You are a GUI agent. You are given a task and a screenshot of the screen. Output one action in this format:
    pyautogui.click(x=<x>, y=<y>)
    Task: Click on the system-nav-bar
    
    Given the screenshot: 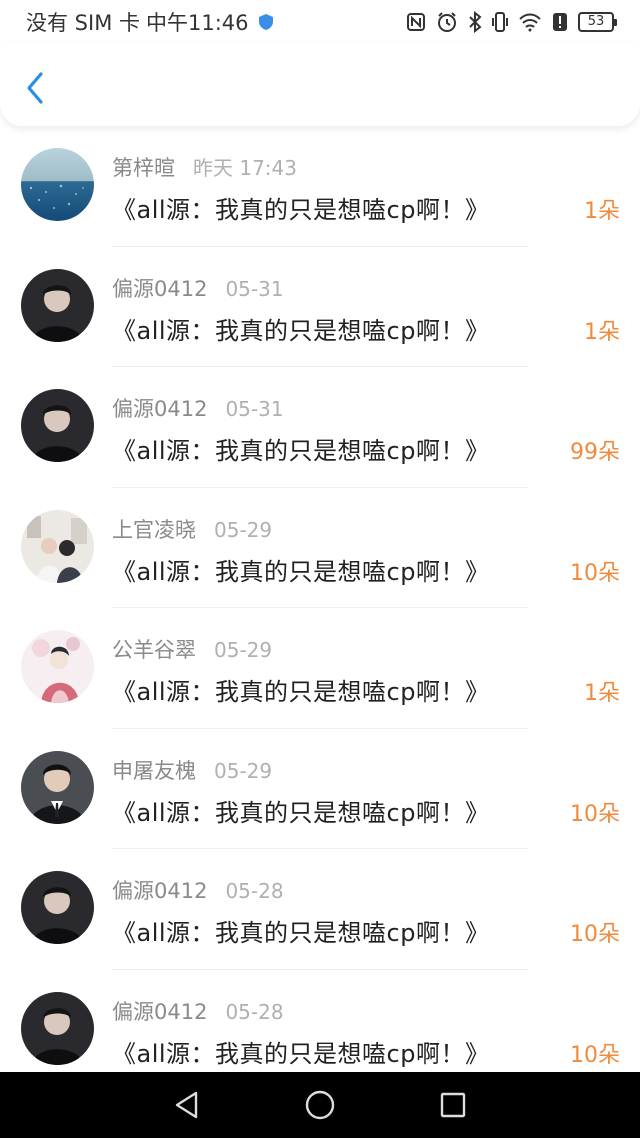 What is the action you would take?
    pyautogui.click(x=320, y=1105)
    